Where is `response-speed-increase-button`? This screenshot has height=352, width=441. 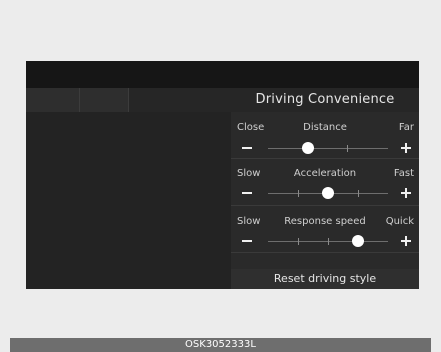
response-speed-increase-button is located at coordinates (406, 241).